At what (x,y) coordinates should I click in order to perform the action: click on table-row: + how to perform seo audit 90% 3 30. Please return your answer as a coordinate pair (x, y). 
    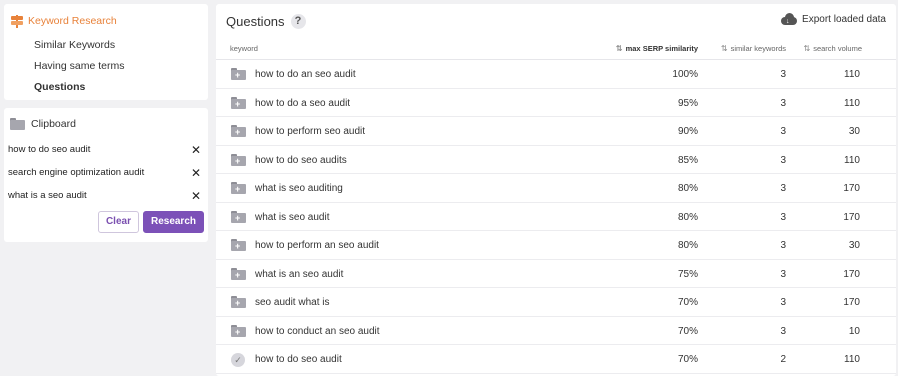
    Looking at the image, I should click on (556, 131).